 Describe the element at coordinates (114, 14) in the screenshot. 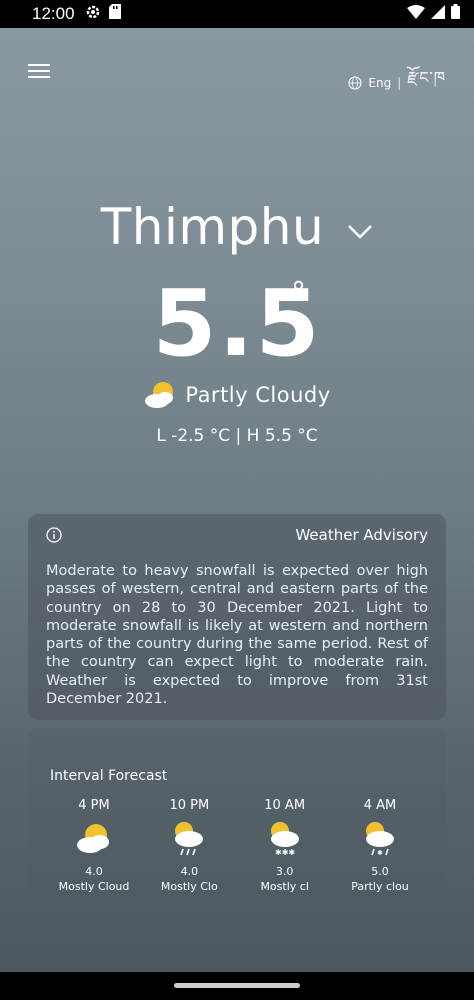

I see `sd-card-icon` at that location.